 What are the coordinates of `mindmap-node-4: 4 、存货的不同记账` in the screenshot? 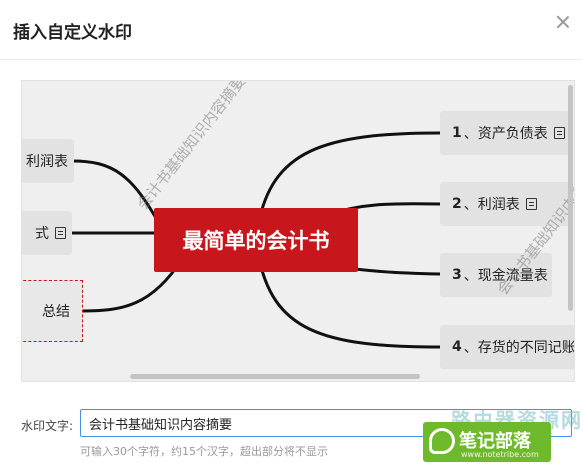 It's located at (507, 347).